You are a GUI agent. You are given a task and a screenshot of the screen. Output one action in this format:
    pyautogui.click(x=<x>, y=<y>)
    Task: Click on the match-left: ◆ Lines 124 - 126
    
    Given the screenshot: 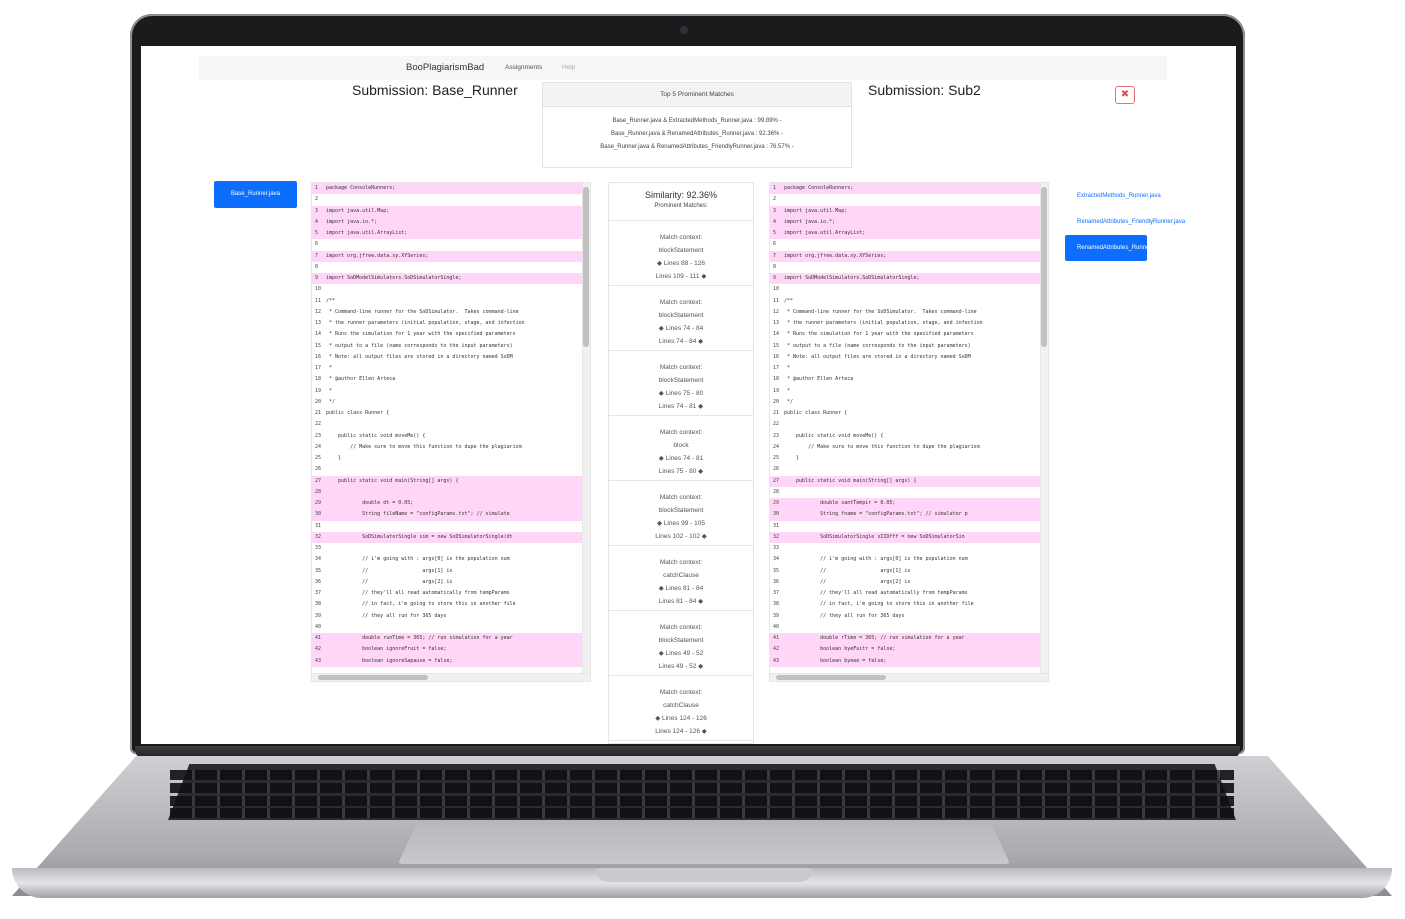 What is the action you would take?
    pyautogui.click(x=681, y=718)
    